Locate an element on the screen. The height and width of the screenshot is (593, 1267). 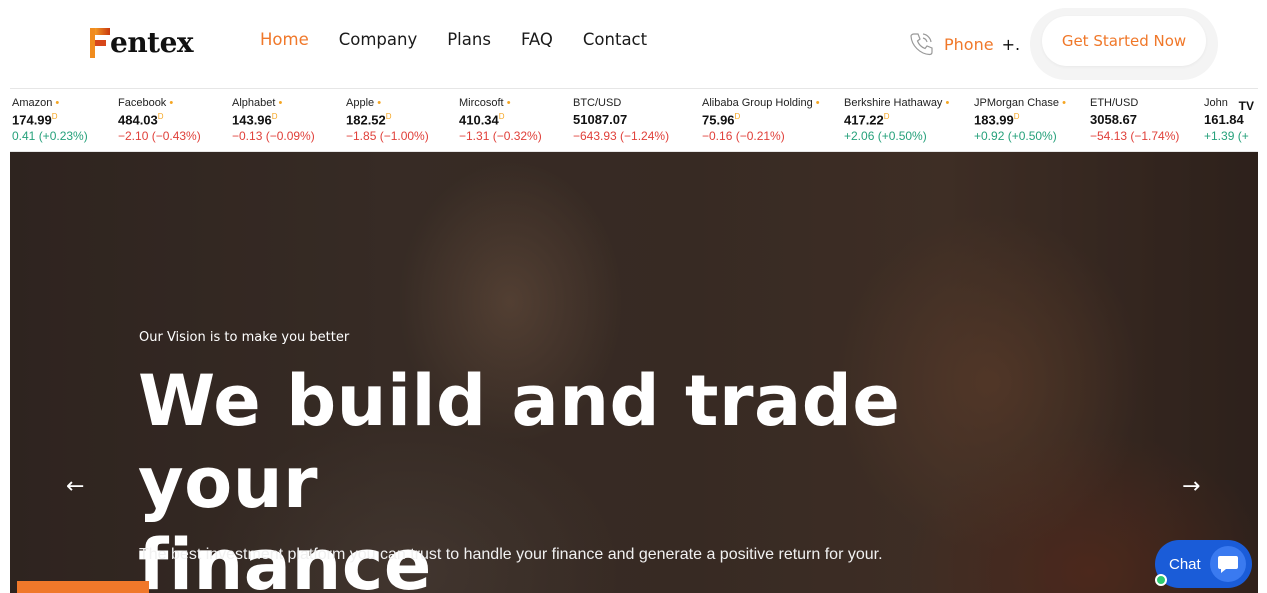
ticker-change: −1.85 (−1.00%) is located at coordinates (387, 136).